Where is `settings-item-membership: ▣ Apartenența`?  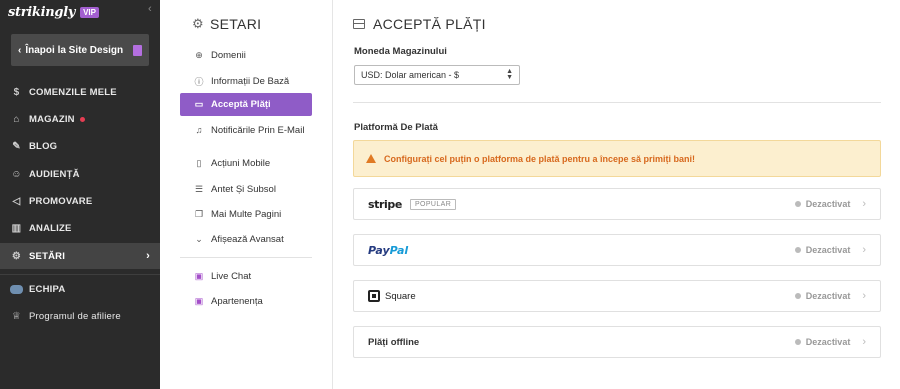 settings-item-membership: ▣ Apartenența is located at coordinates (246, 301).